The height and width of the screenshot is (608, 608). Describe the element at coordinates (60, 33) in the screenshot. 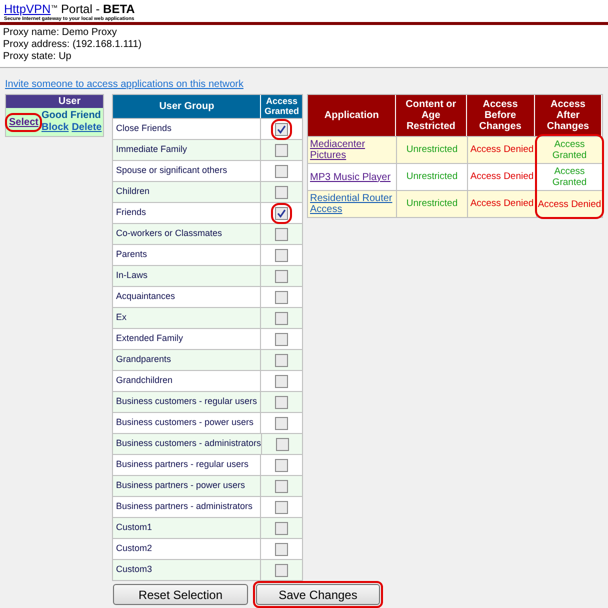

I see `proxy-info: Proxy name: Demo Proxy` at that location.